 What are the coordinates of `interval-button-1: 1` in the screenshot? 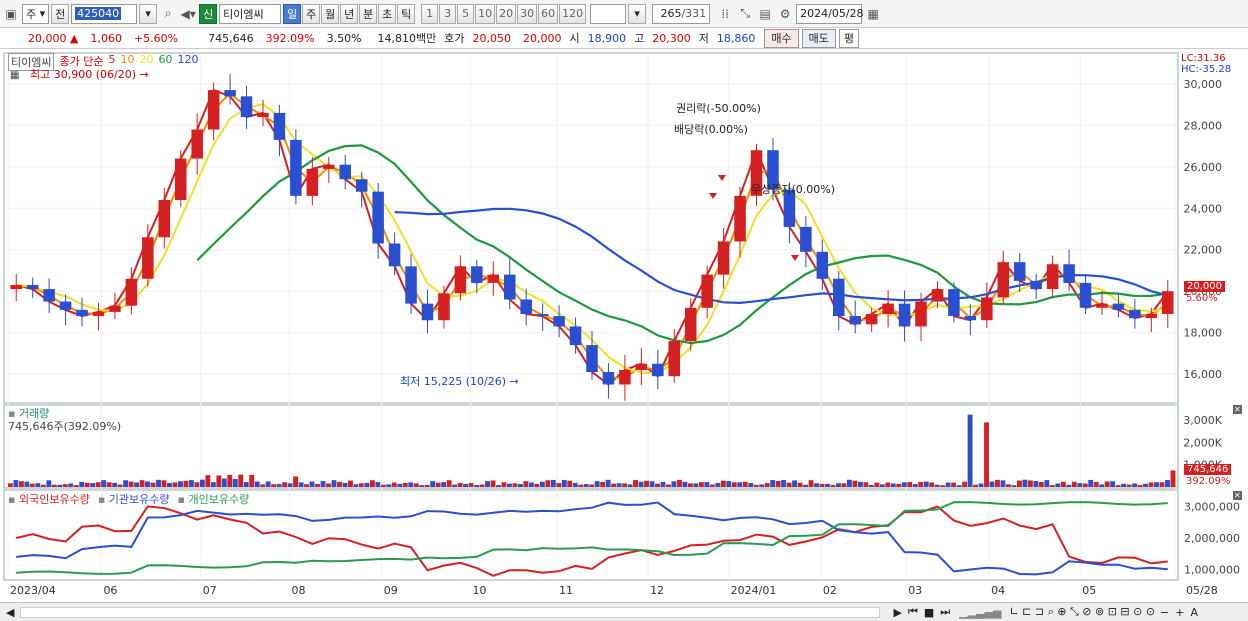 It's located at (430, 13).